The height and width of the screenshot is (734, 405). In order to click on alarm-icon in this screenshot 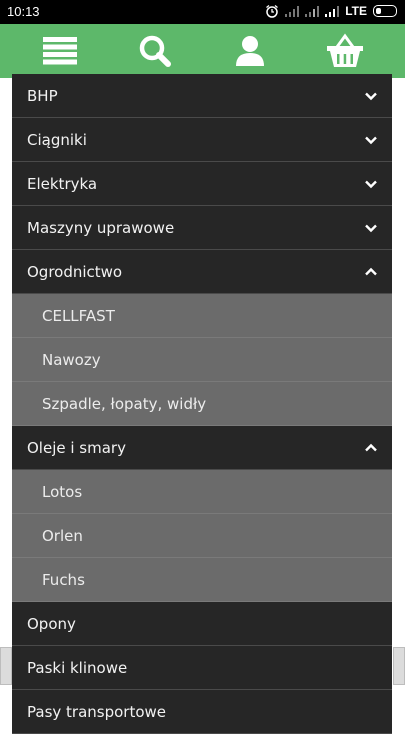, I will do `click(272, 11)`.